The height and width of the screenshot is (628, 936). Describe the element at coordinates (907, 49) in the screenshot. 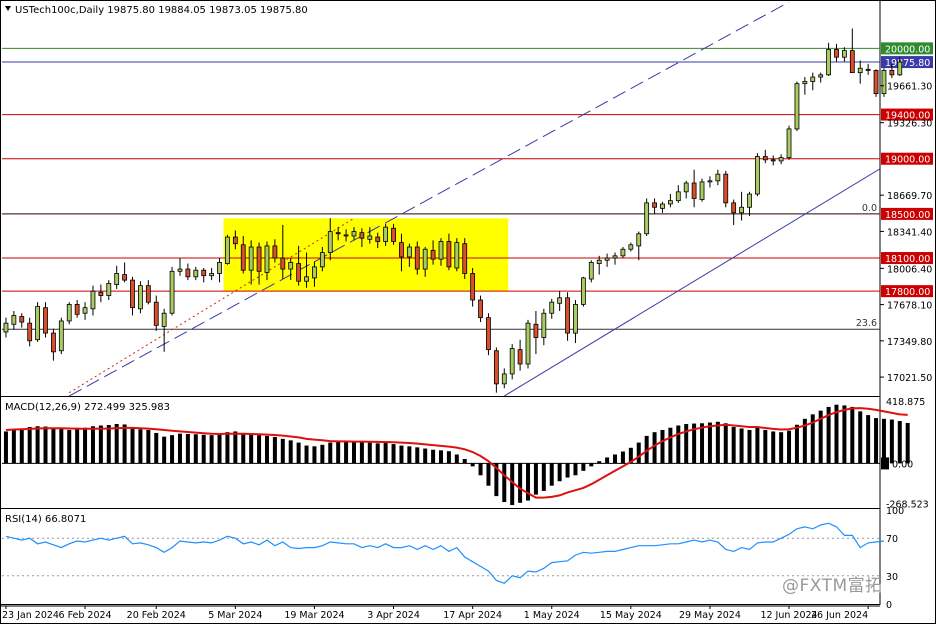

I see `level-label-0: 20000.00` at that location.